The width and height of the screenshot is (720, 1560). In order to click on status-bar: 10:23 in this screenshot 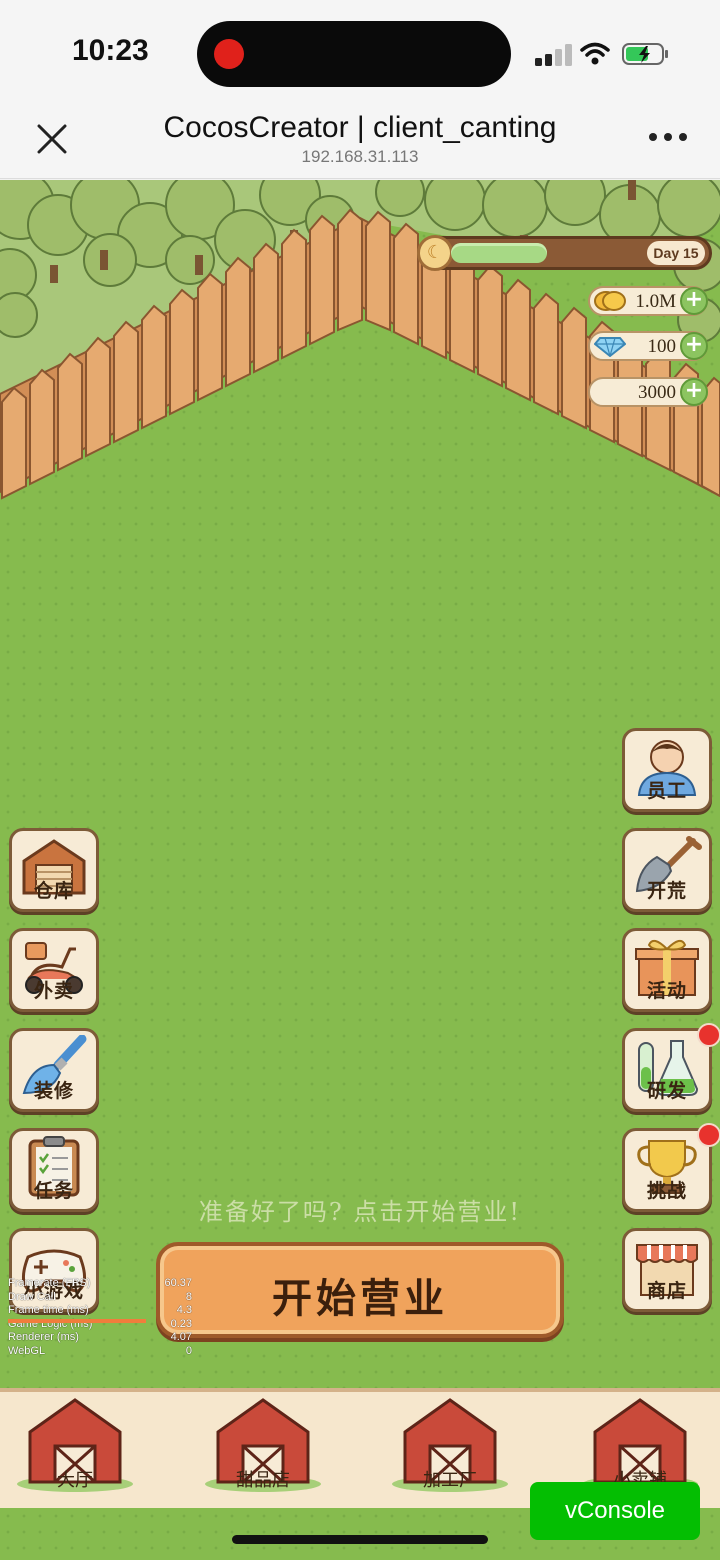, I will do `click(360, 52)`.